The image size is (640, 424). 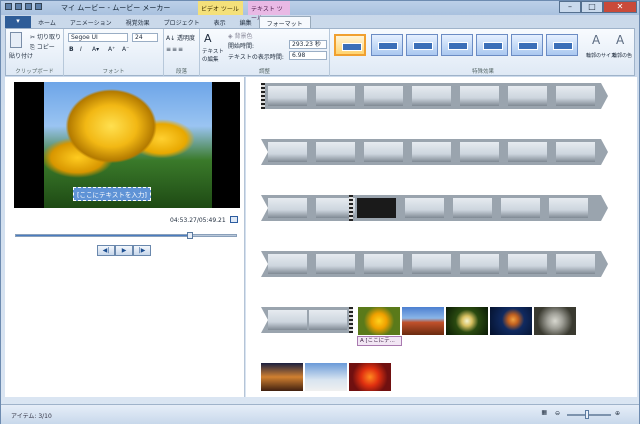 What do you see at coordinates (264, 72) in the screenshot?
I see `group-label-adjust: 調整` at bounding box center [264, 72].